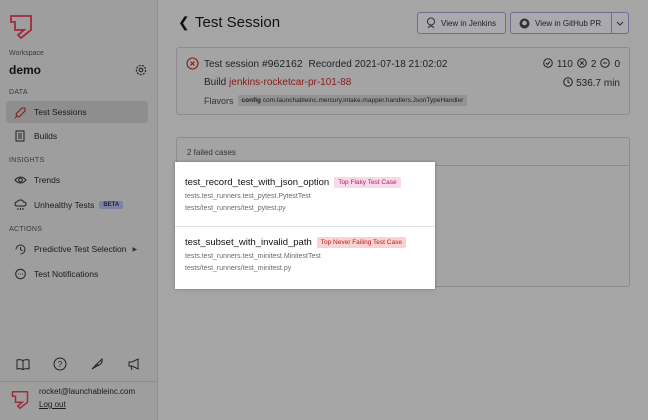  What do you see at coordinates (97, 364) in the screenshot?
I see `feather-icon` at bounding box center [97, 364].